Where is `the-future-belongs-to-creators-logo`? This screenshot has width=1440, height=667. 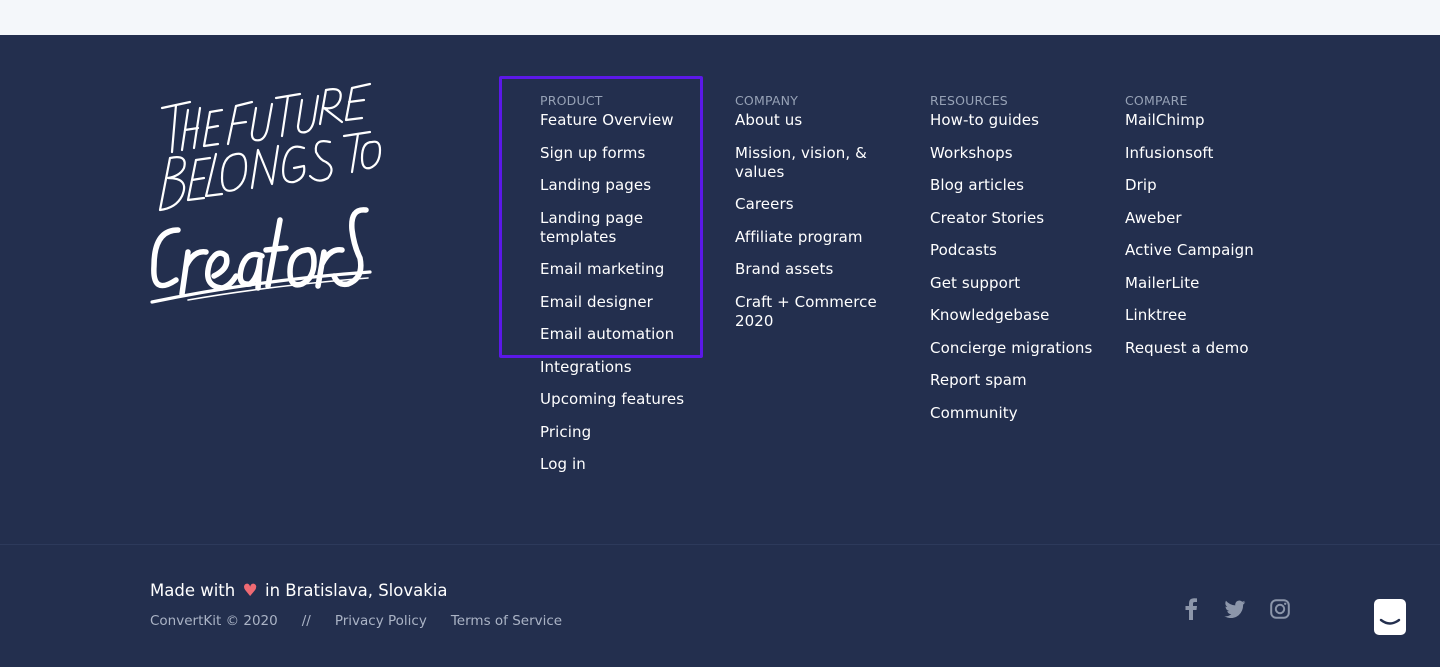
the-future-belongs-to-creators-logo is located at coordinates (265, 196).